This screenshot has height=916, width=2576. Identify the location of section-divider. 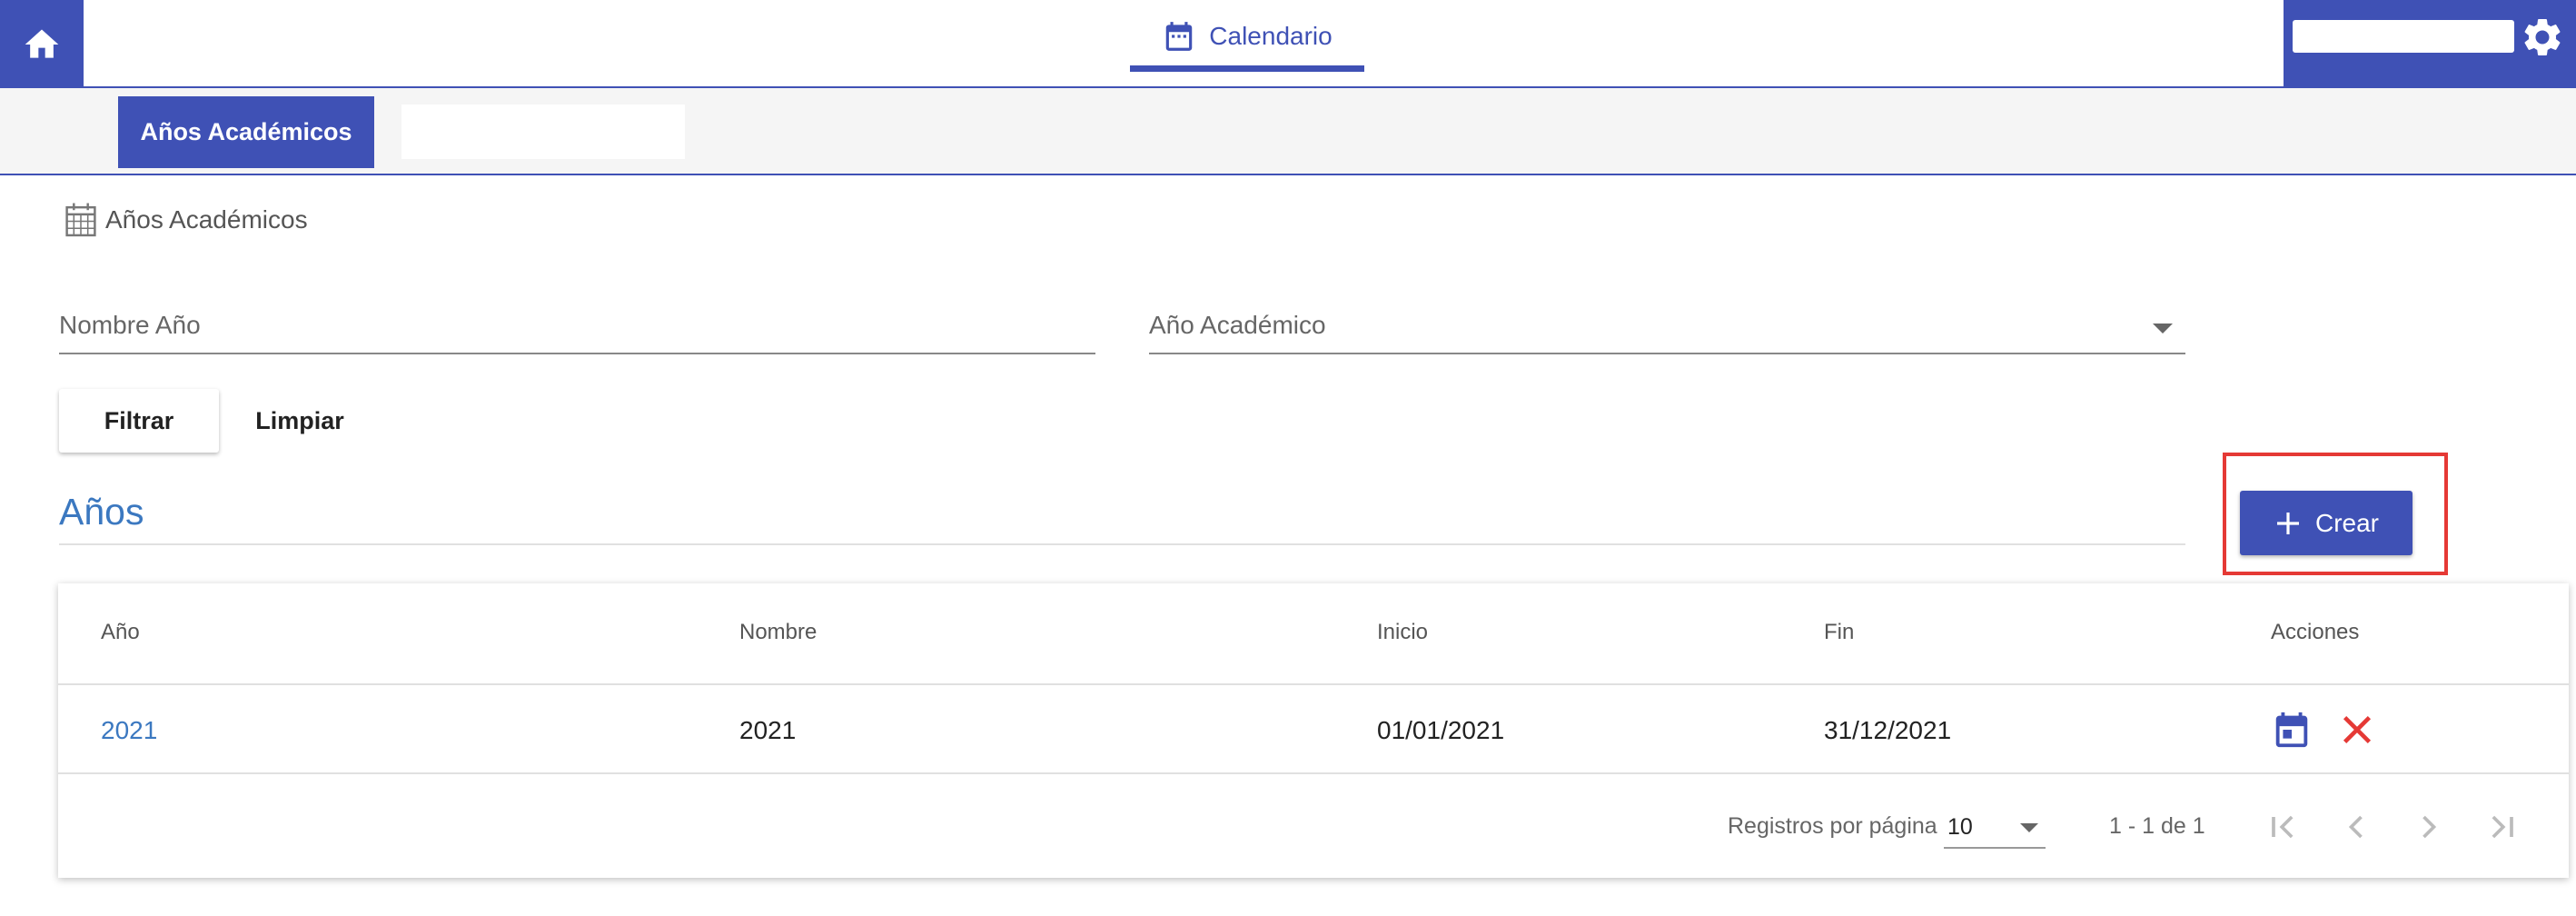
(1122, 544).